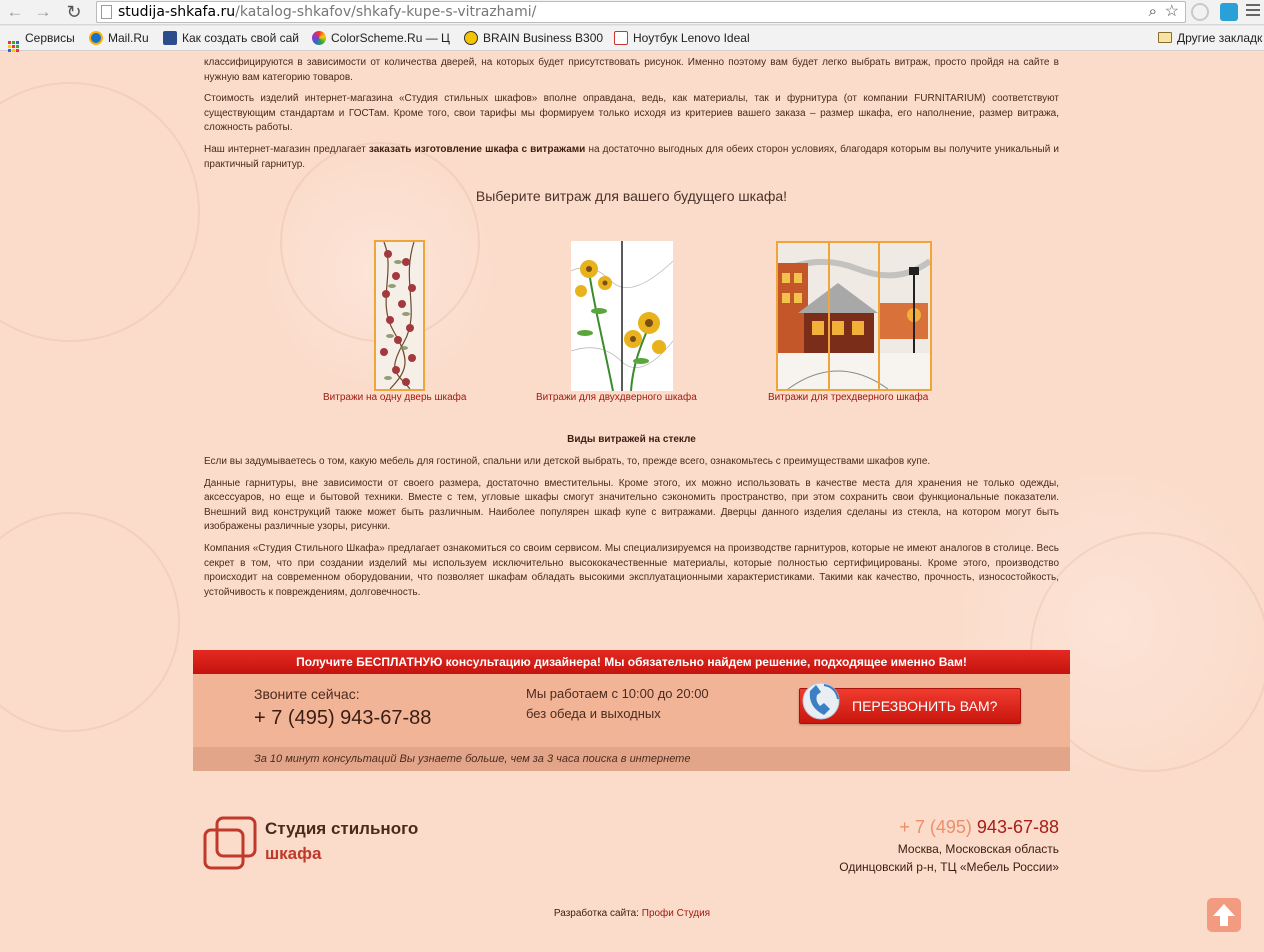  I want to click on bookmark-lenovo: Ноутбук Lenovo Ideal, so click(682, 38).